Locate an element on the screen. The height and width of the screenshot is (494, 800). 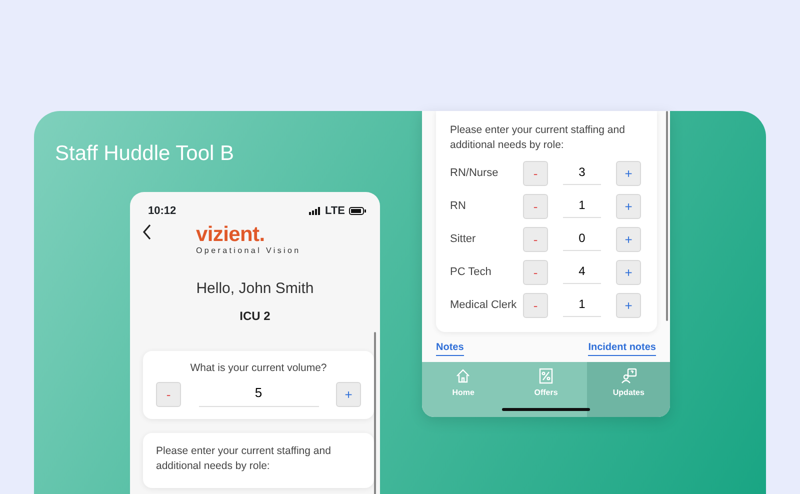
value-field: 0 is located at coordinates (582, 239).